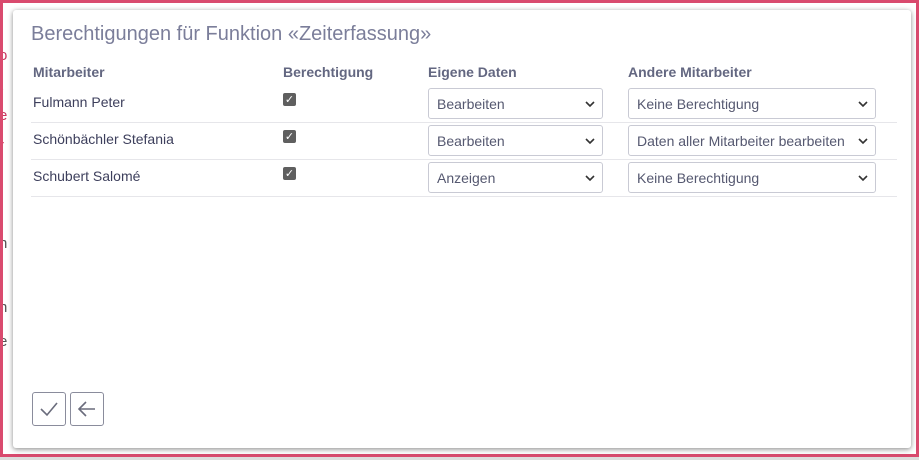  I want to click on background-fragment: r, so click(3, 145).